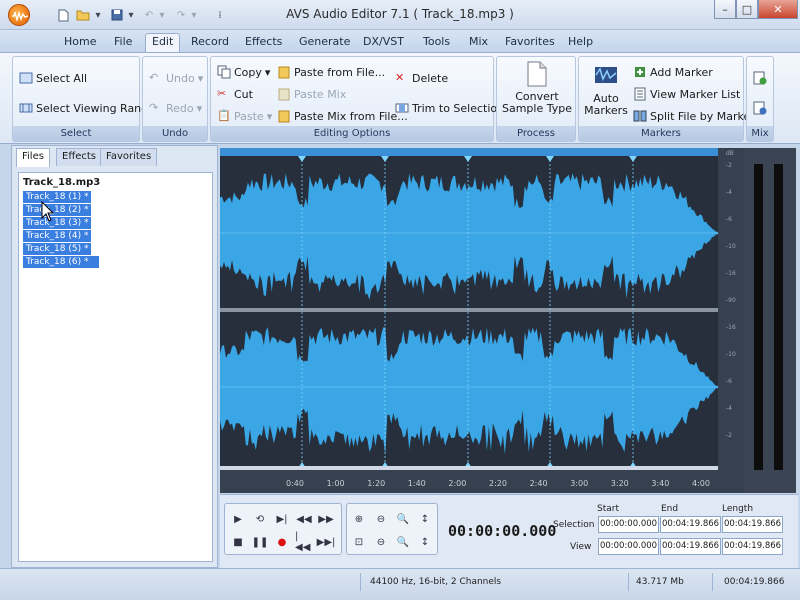 This screenshot has height=600, width=800. What do you see at coordinates (335, 483) in the screenshot?
I see `timeline-tick-label: 1:00` at bounding box center [335, 483].